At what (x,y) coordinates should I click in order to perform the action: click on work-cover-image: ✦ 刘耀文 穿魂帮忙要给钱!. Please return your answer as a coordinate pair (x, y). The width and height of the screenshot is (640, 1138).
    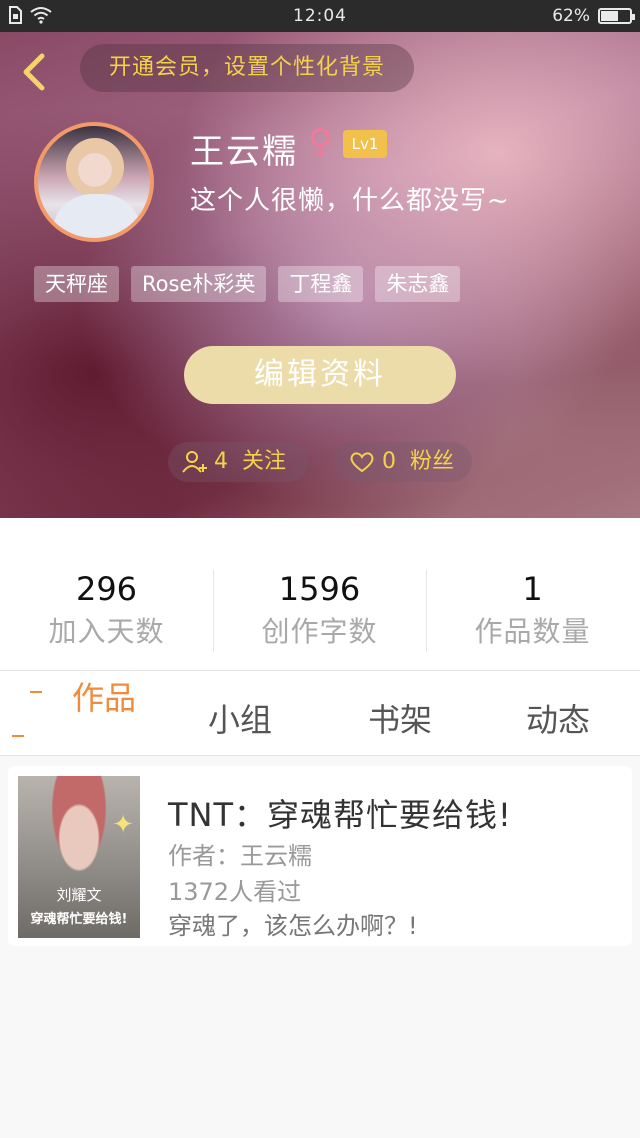
    Looking at the image, I should click on (79, 857).